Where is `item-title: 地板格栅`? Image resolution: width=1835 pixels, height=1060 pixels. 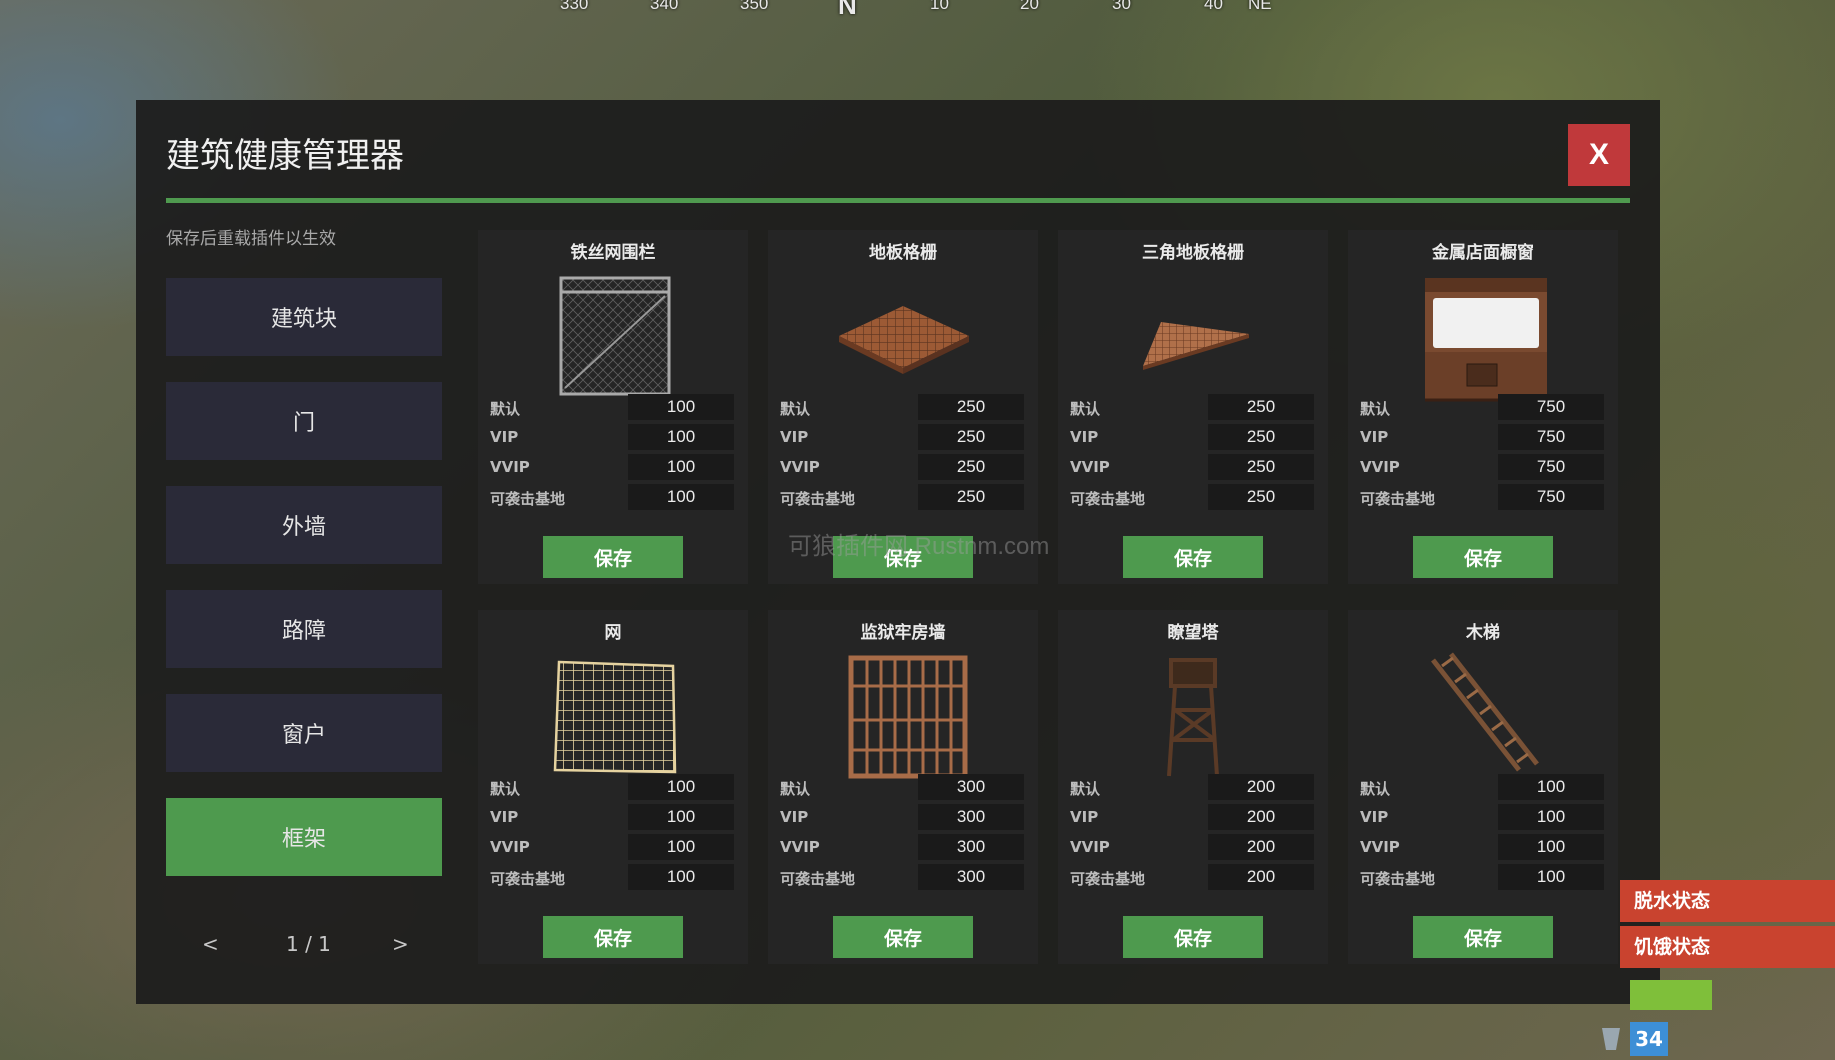 item-title: 地板格栅 is located at coordinates (903, 253).